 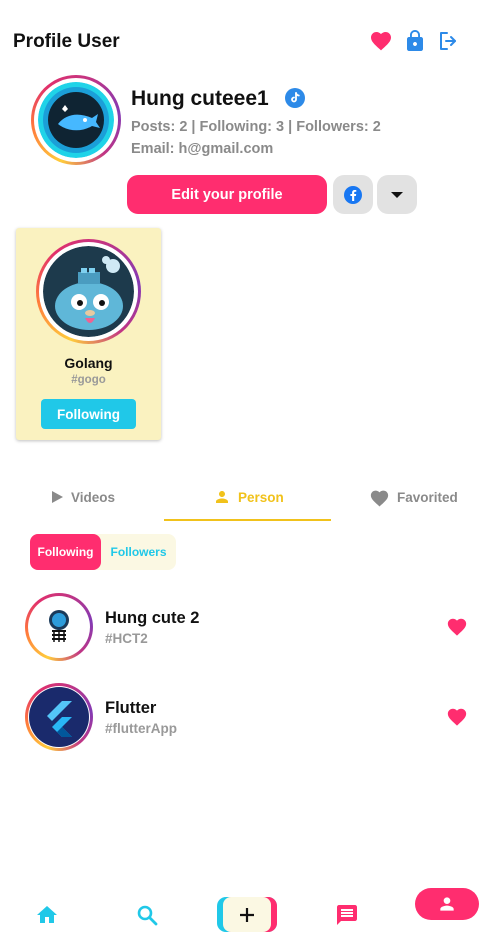 I want to click on tab-favorited: Favorited, so click(x=413, y=497).